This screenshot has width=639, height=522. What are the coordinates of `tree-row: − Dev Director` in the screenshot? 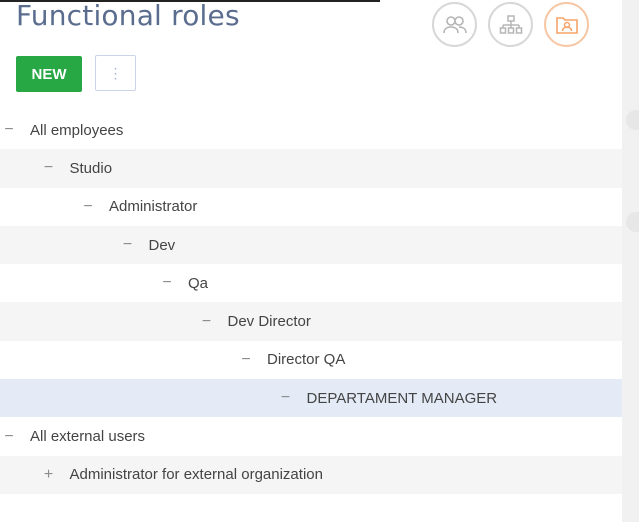 It's located at (311, 321).